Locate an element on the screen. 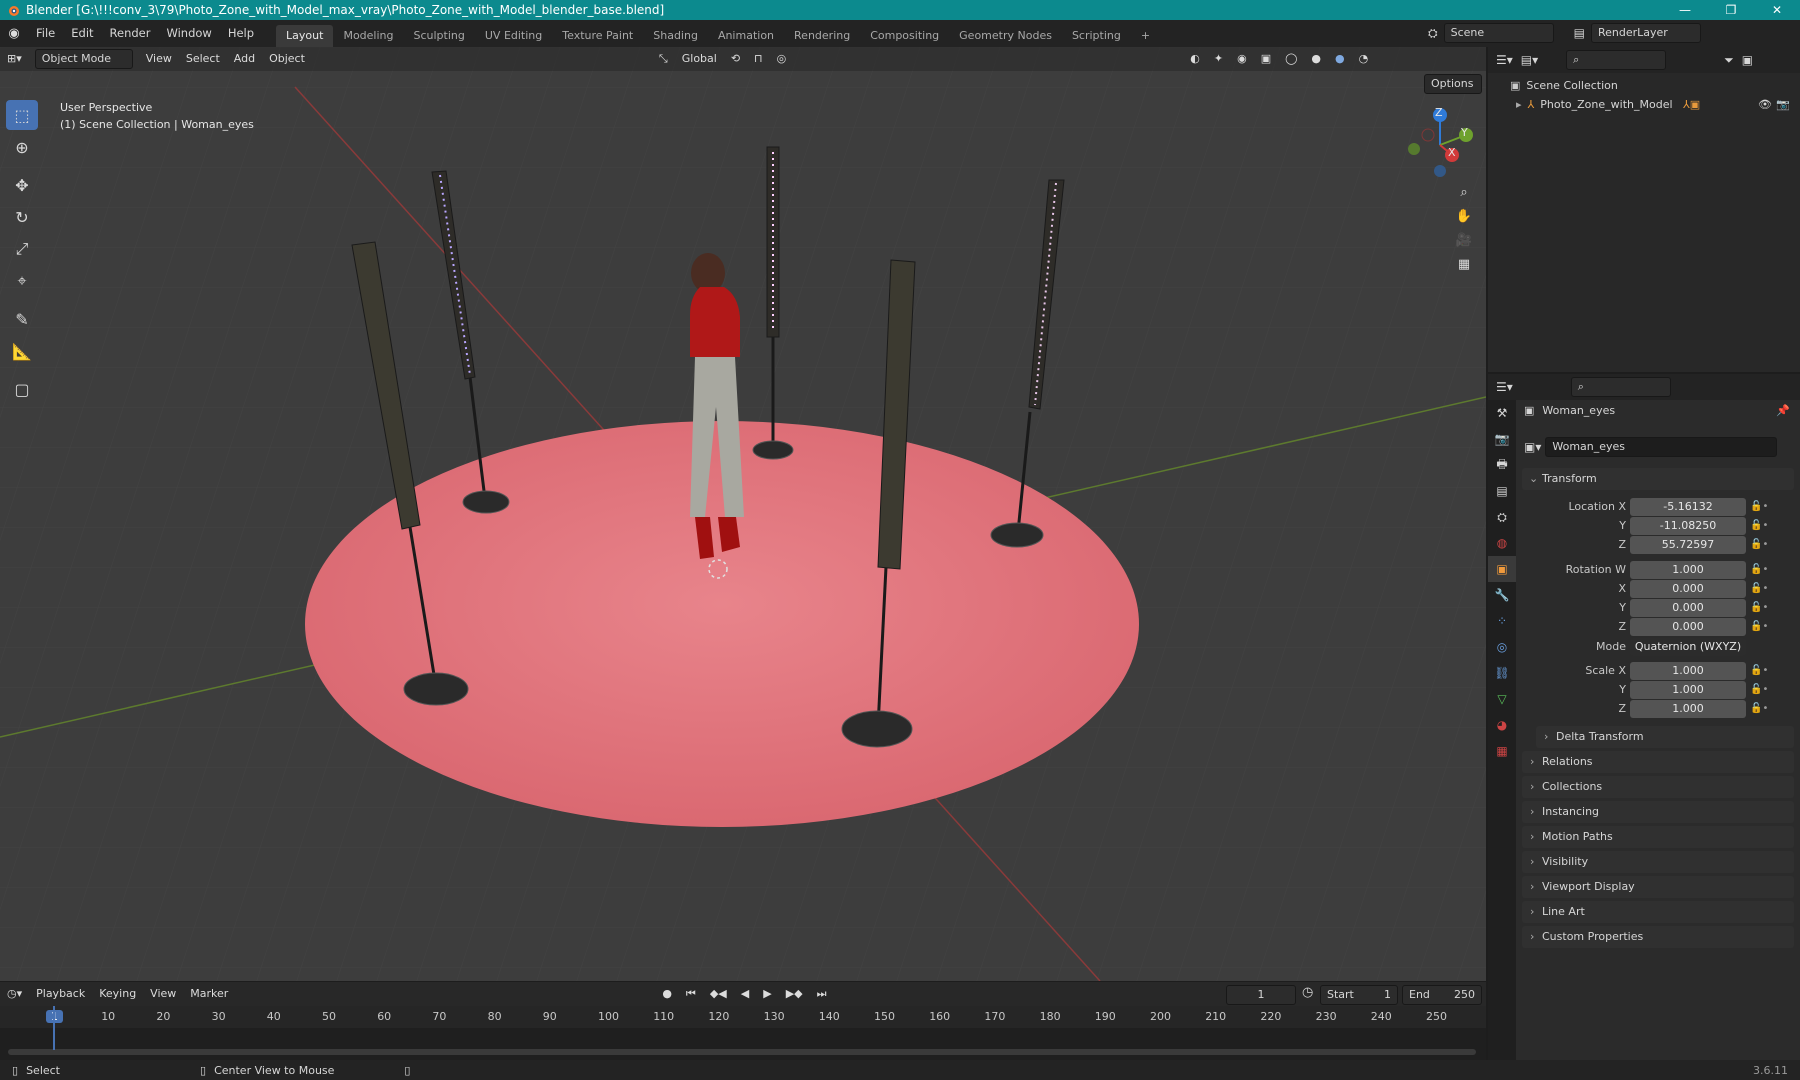  scene-selector: Scene is located at coordinates (1498, 33).